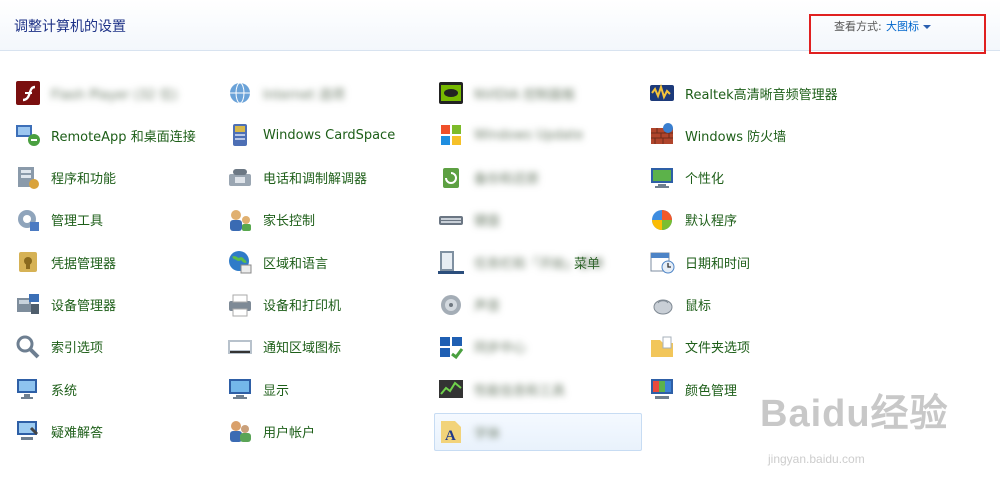 Image resolution: width=1000 pixels, height=489 pixels. What do you see at coordinates (487, 222) in the screenshot?
I see `control-panel-item-label: 键盘` at bounding box center [487, 222].